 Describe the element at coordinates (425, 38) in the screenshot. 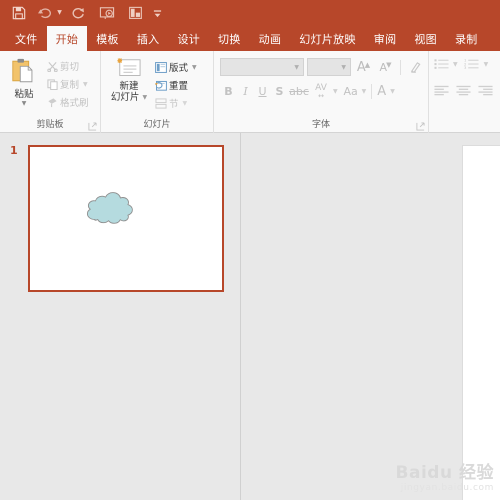

I see `tab-view: 视图` at that location.